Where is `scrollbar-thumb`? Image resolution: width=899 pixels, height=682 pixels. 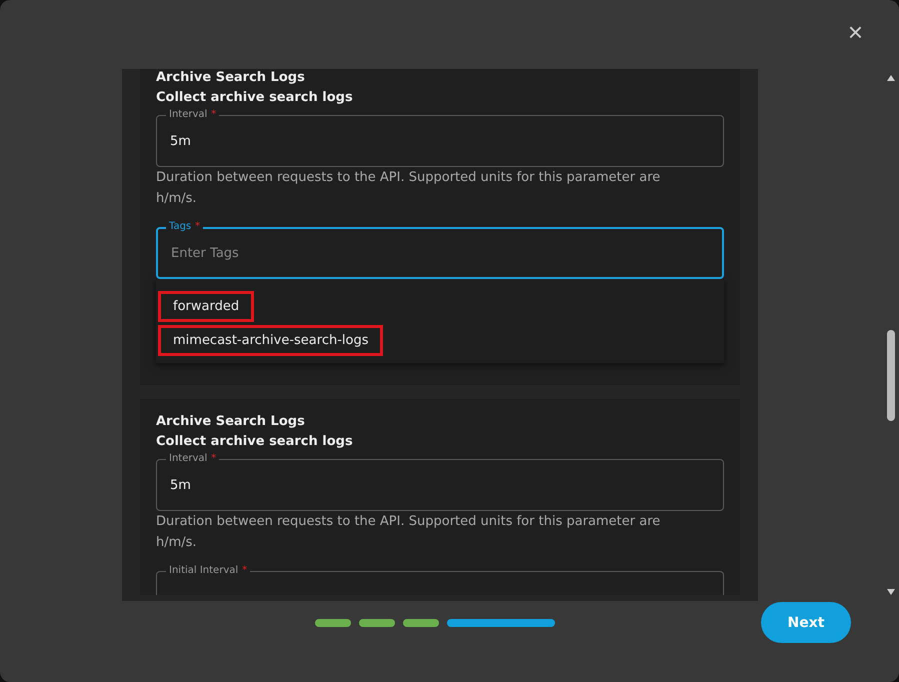 scrollbar-thumb is located at coordinates (891, 375).